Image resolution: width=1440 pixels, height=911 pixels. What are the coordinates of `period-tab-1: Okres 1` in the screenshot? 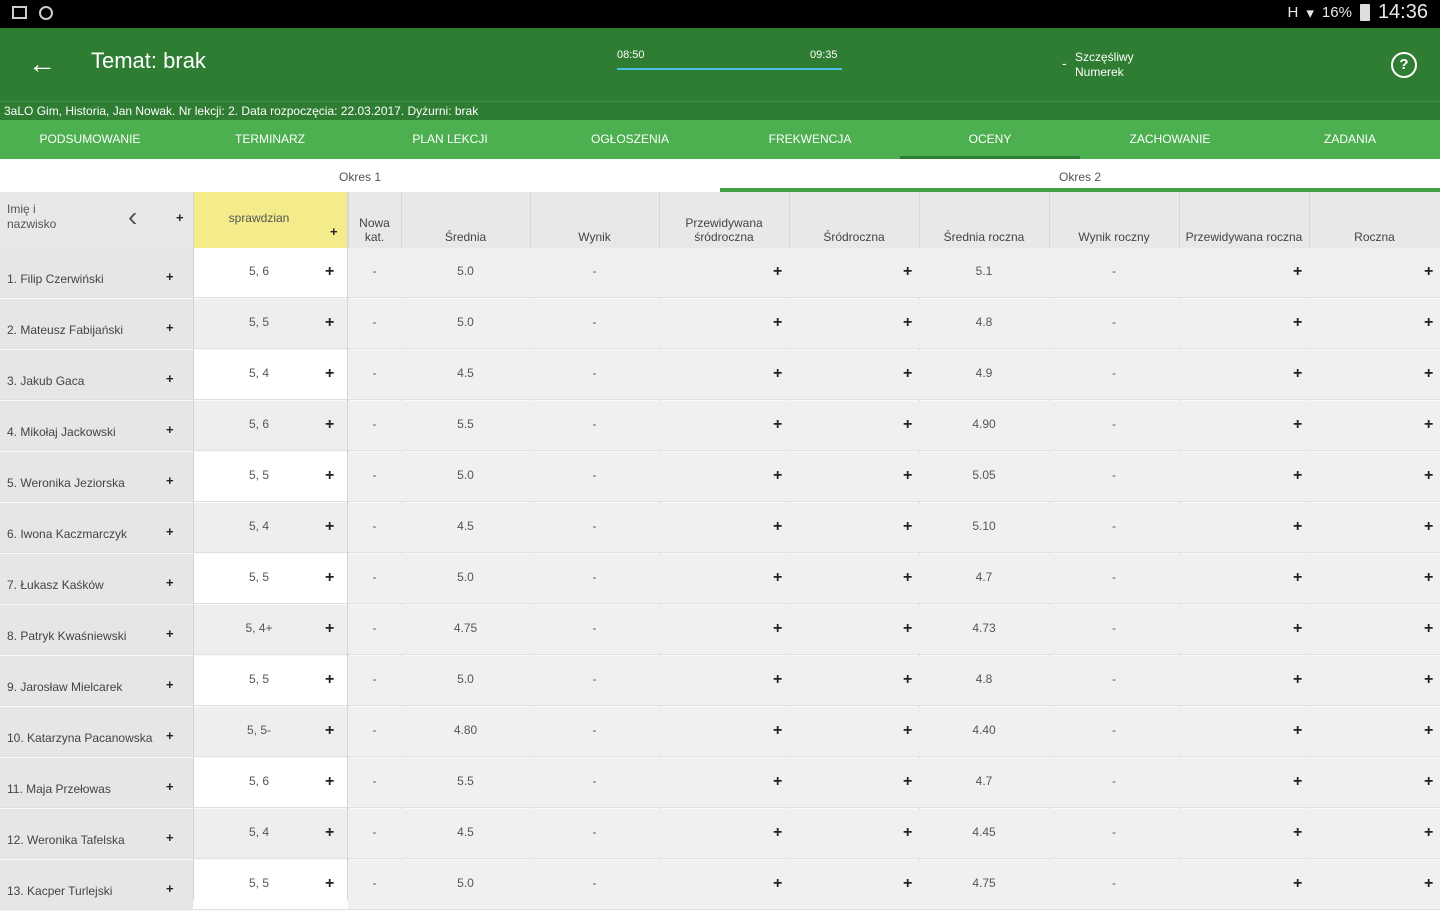 It's located at (360, 175).